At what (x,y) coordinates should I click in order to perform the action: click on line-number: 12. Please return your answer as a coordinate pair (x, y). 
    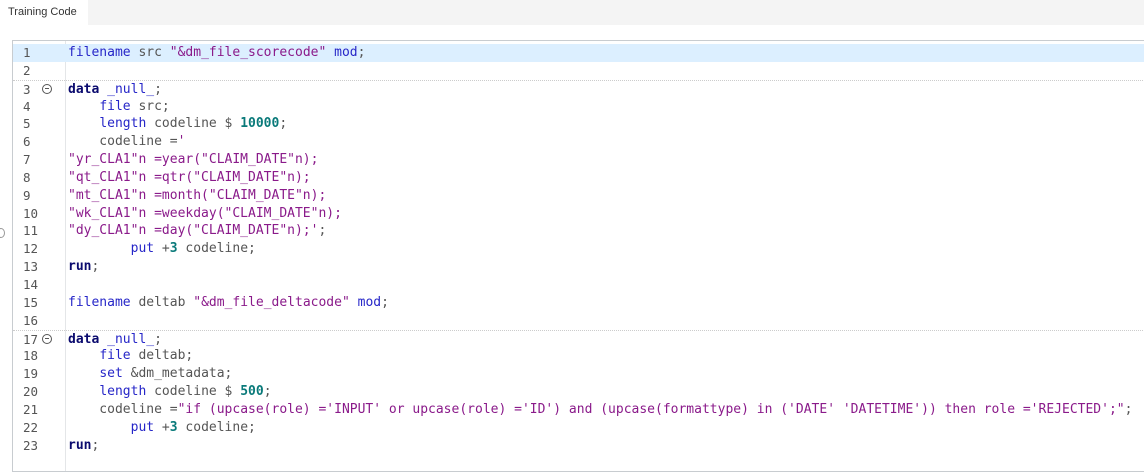
    Looking at the image, I should click on (31, 249).